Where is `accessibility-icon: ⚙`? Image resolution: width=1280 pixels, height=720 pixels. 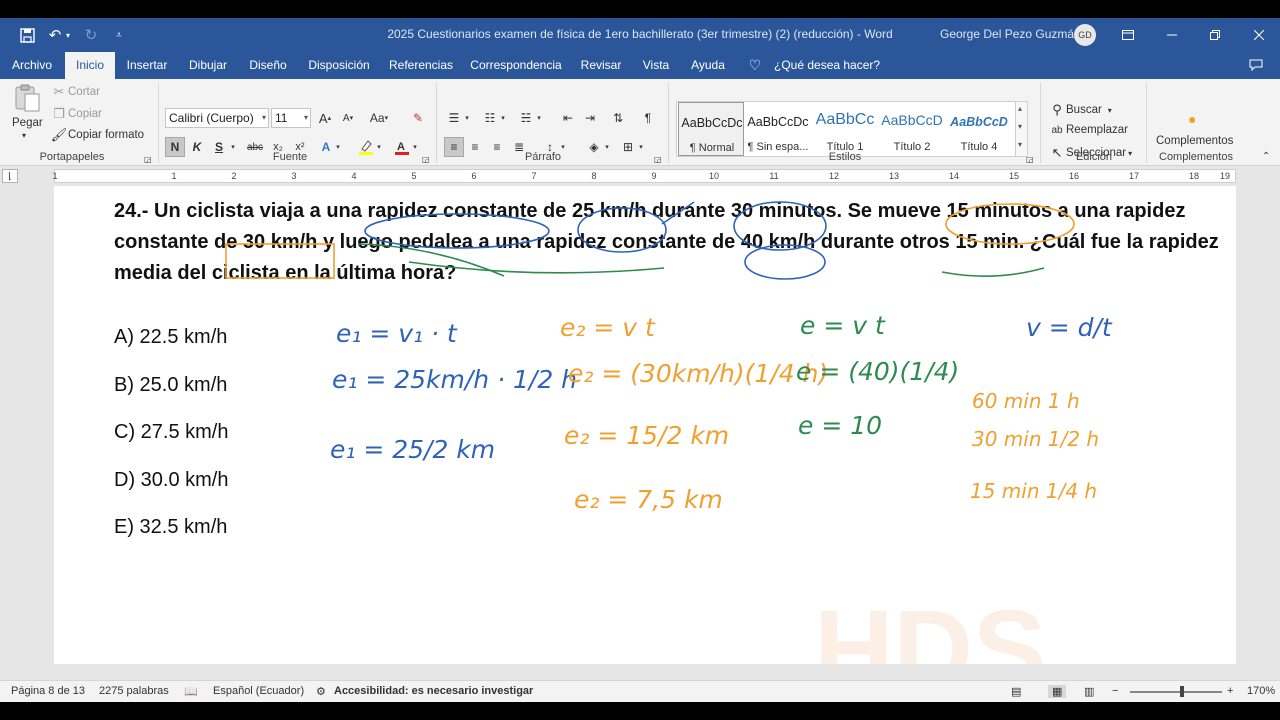 accessibility-icon: ⚙ is located at coordinates (321, 691).